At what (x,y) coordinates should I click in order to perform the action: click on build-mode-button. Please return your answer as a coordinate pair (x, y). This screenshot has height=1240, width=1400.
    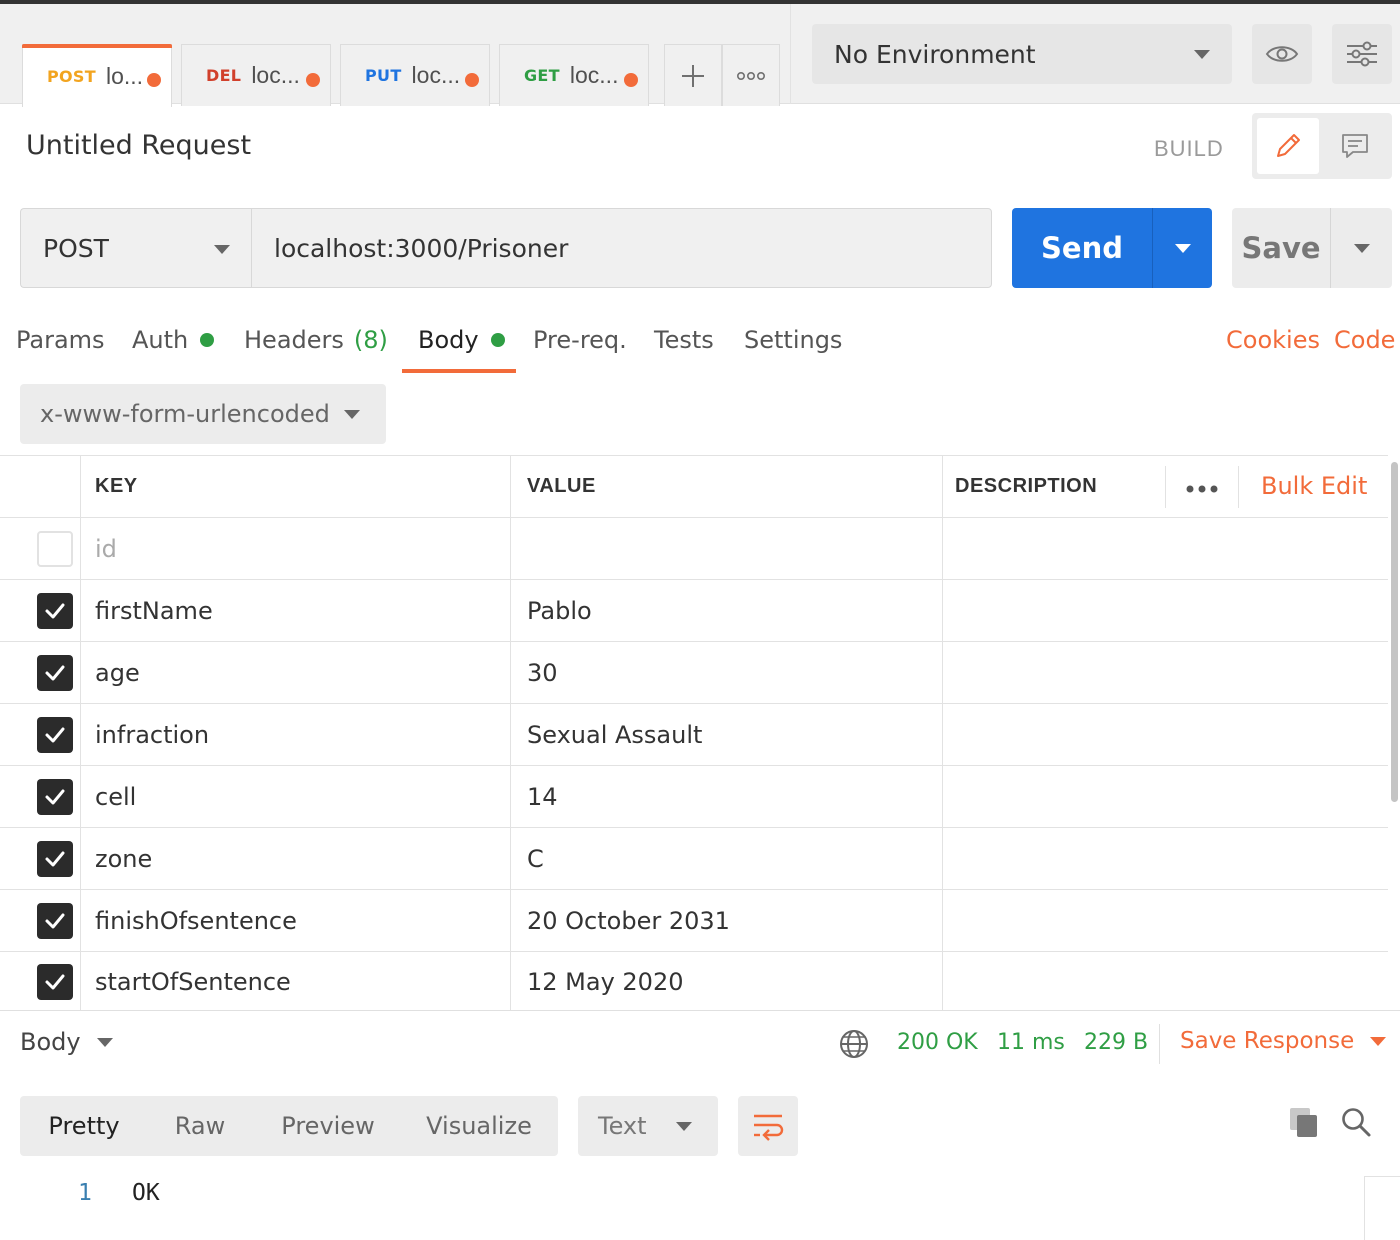
    Looking at the image, I should click on (1288, 146).